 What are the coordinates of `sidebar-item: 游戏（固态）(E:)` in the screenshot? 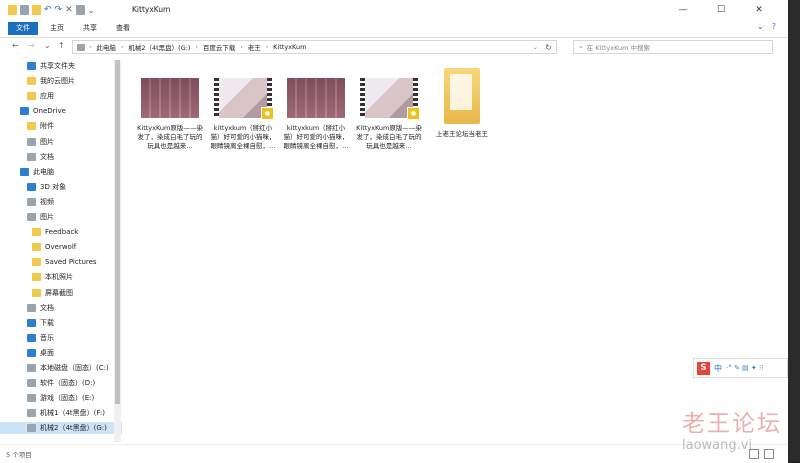 It's located at (60, 398).